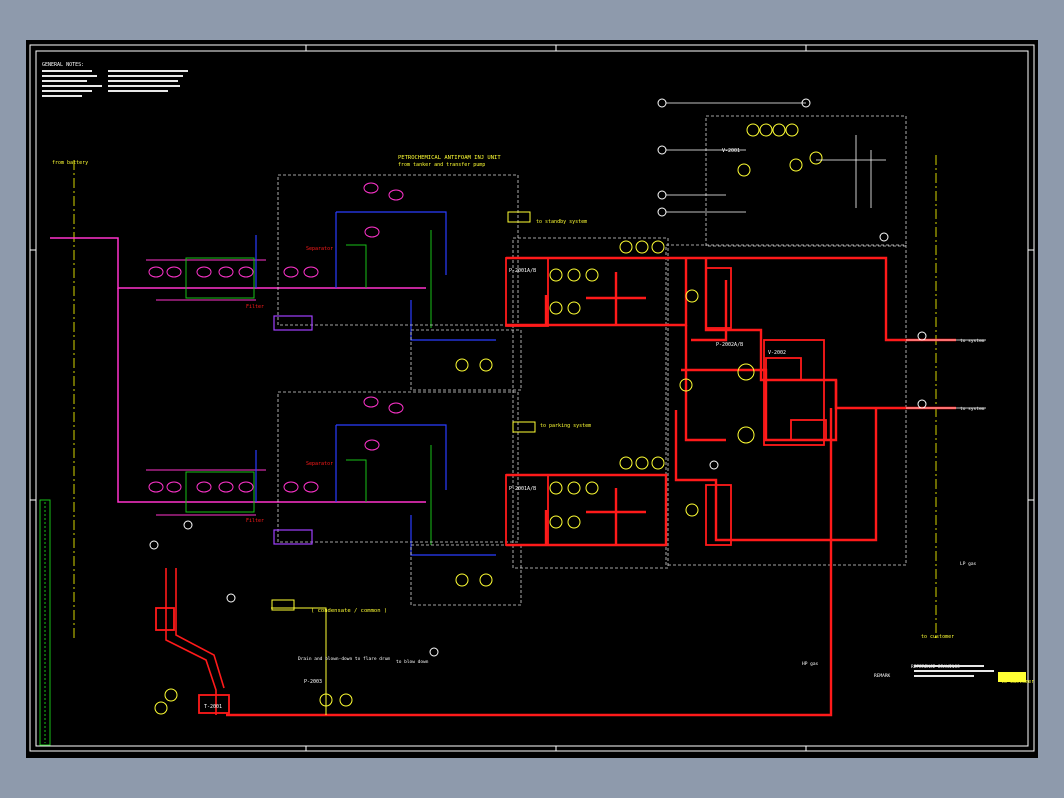  What do you see at coordinates (412, 662) in the screenshot?
I see `to-blowdown-label: to blow down` at bounding box center [412, 662].